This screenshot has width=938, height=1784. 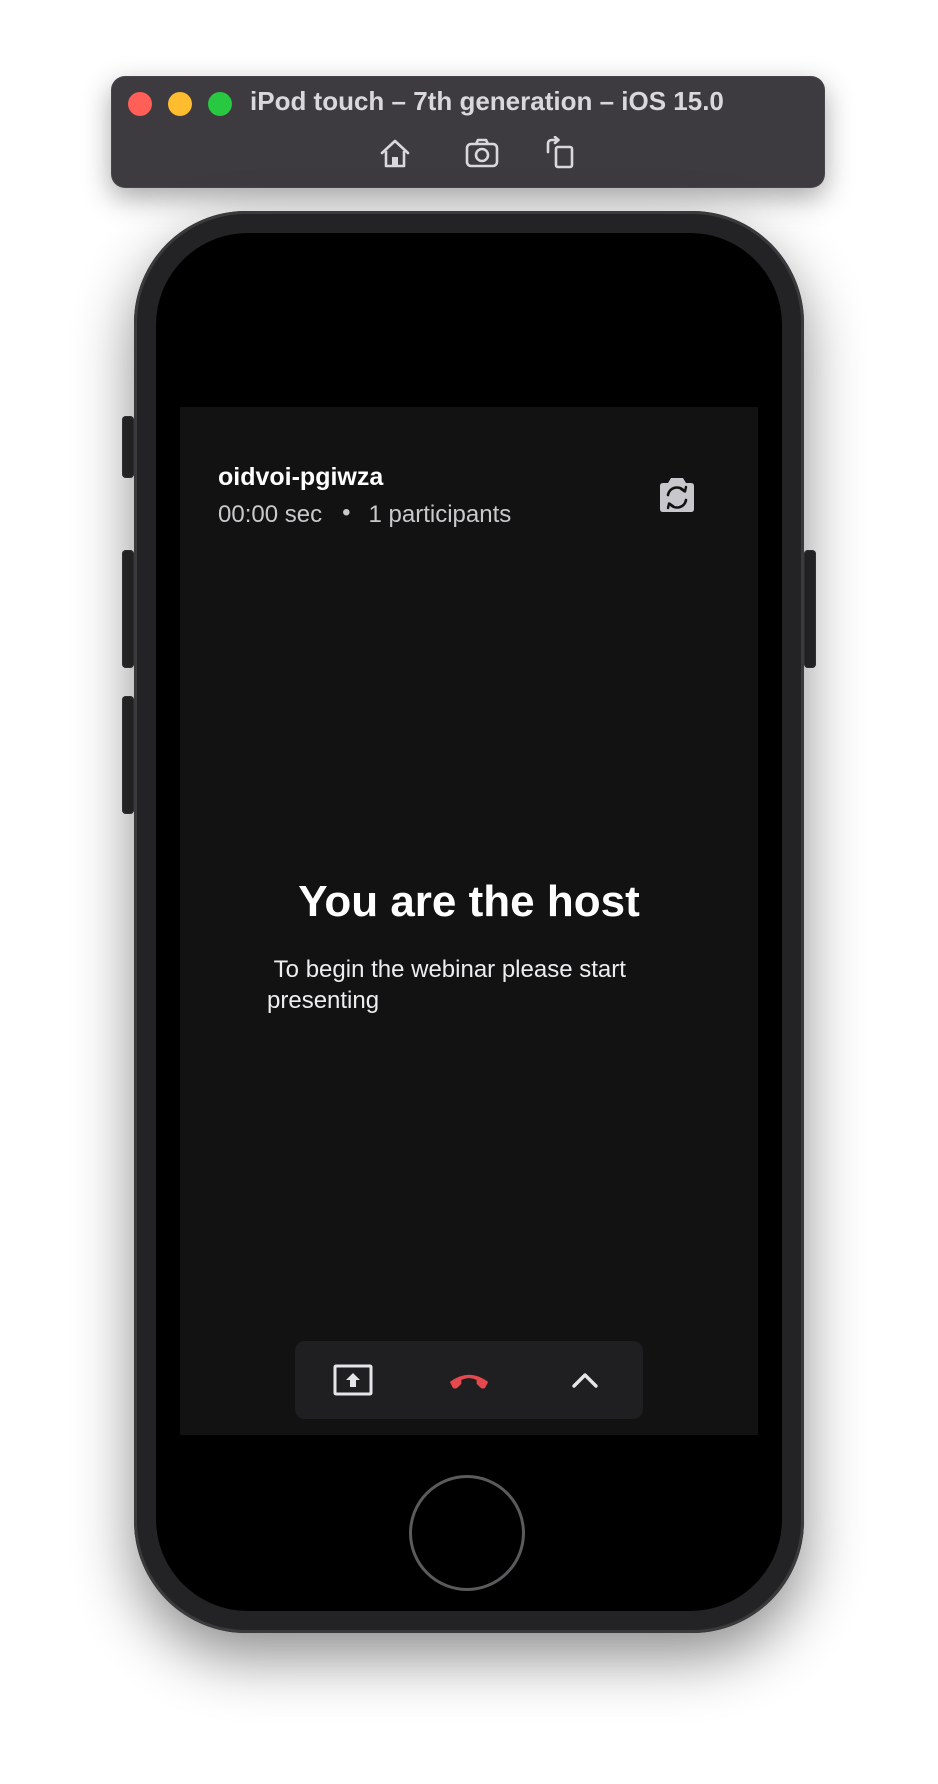 I want to click on more-options-button, so click(x=585, y=1380).